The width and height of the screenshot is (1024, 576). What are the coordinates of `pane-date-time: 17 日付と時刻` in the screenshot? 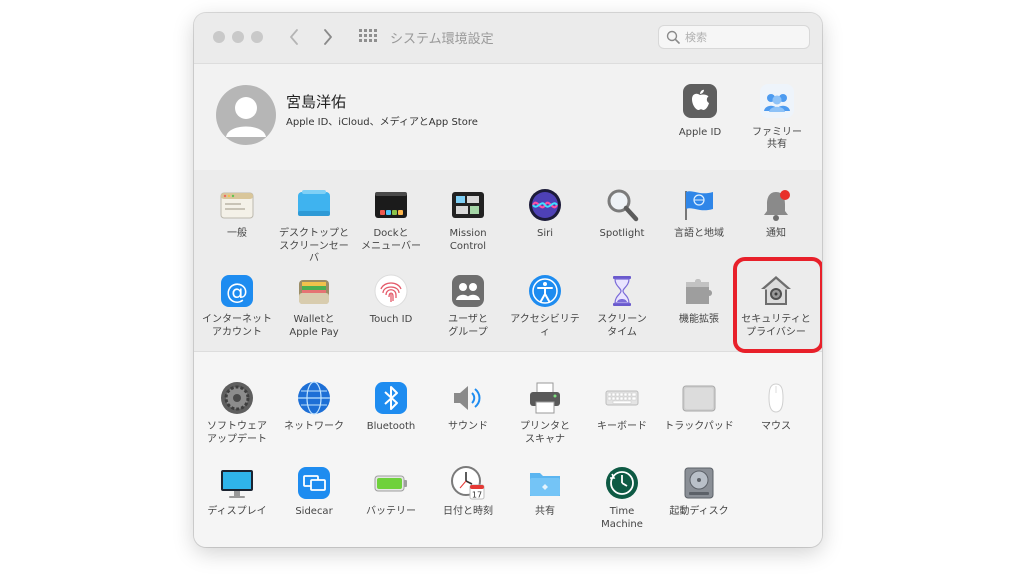 It's located at (468, 491).